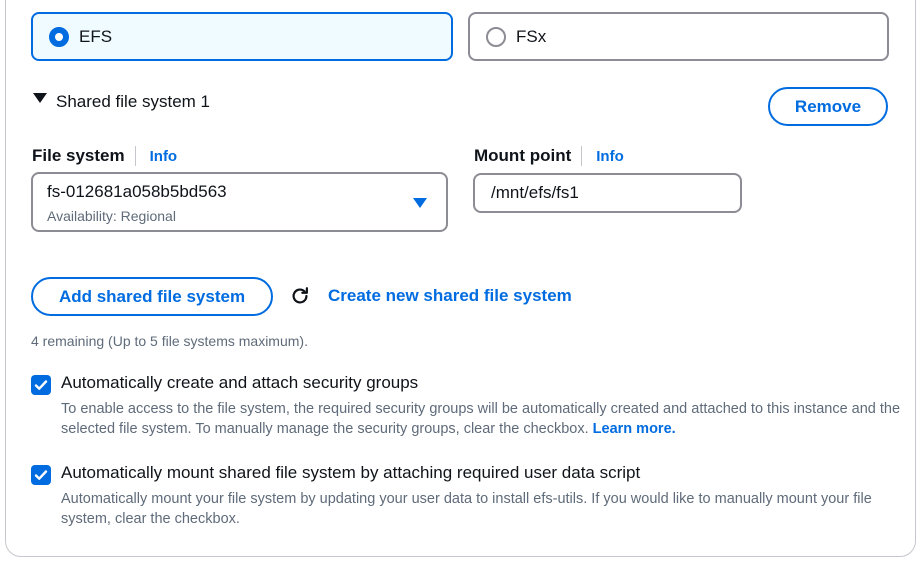 The height and width of the screenshot is (561, 921). I want to click on caret-down-icon, so click(40, 98).